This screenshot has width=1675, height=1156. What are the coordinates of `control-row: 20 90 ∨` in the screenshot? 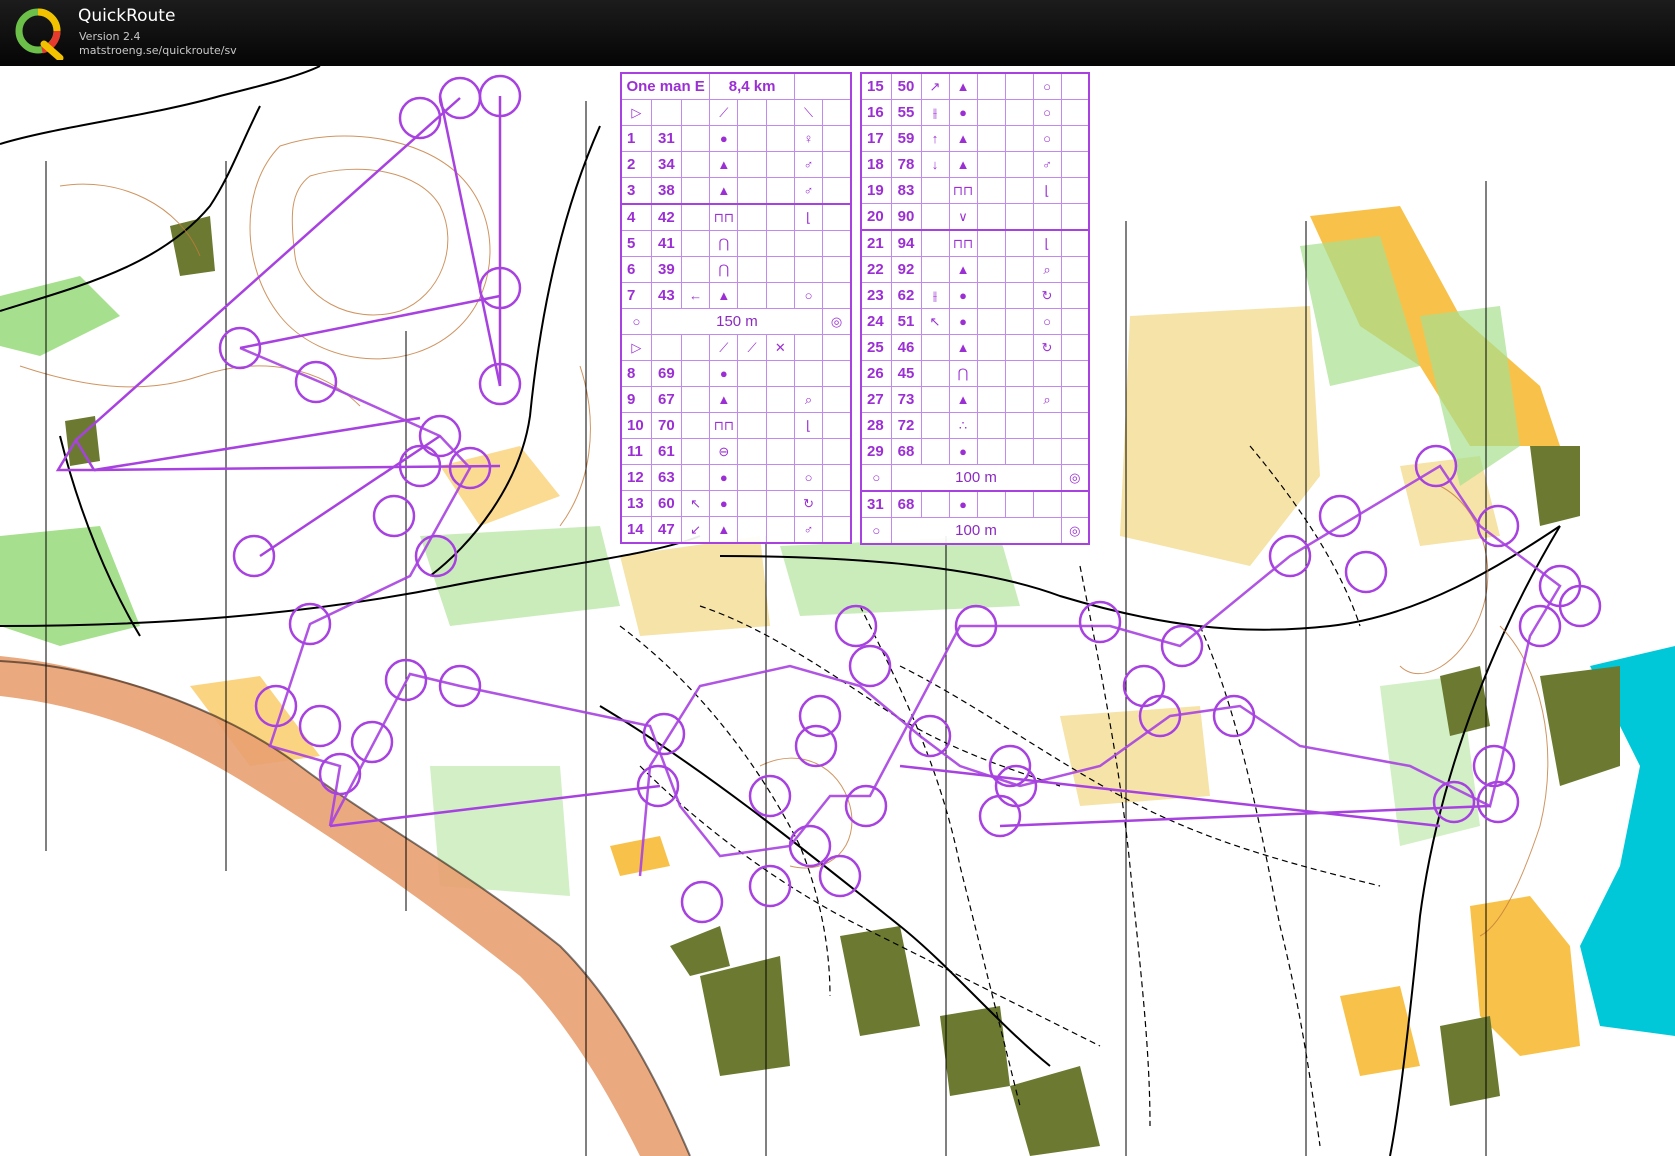 It's located at (975, 217).